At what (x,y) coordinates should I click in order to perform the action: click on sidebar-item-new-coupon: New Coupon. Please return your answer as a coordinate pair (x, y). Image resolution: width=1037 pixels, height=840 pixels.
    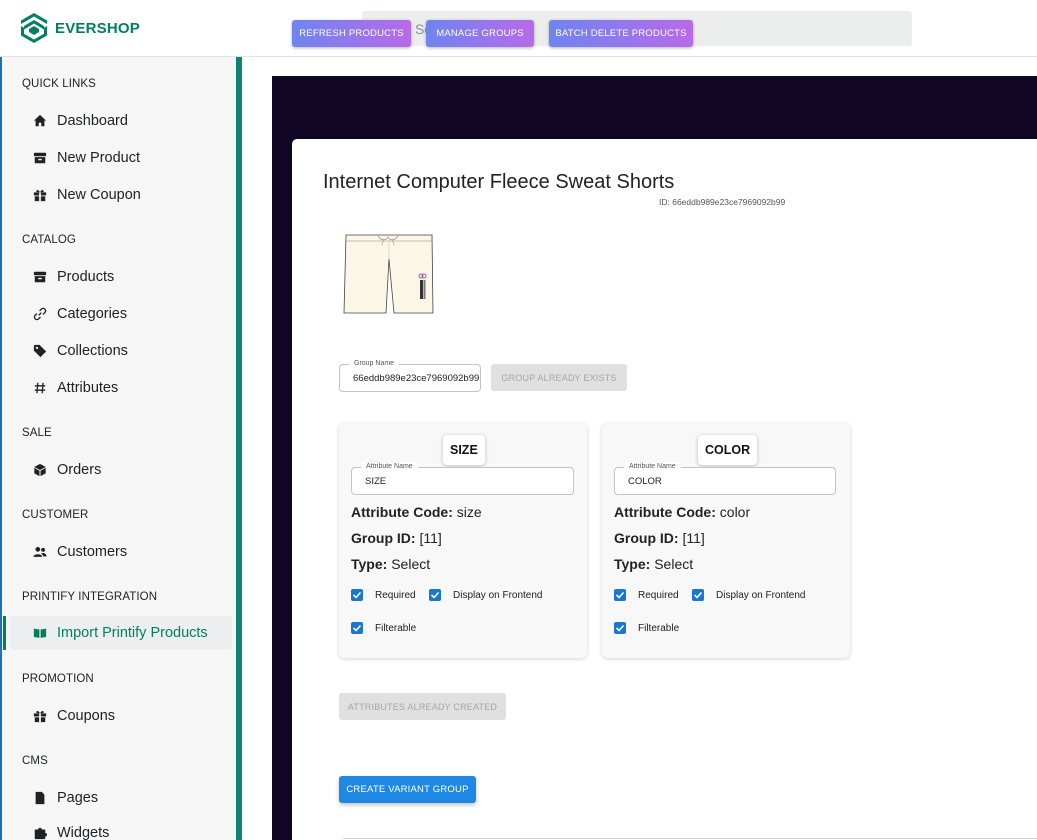
    Looking at the image, I should click on (121, 195).